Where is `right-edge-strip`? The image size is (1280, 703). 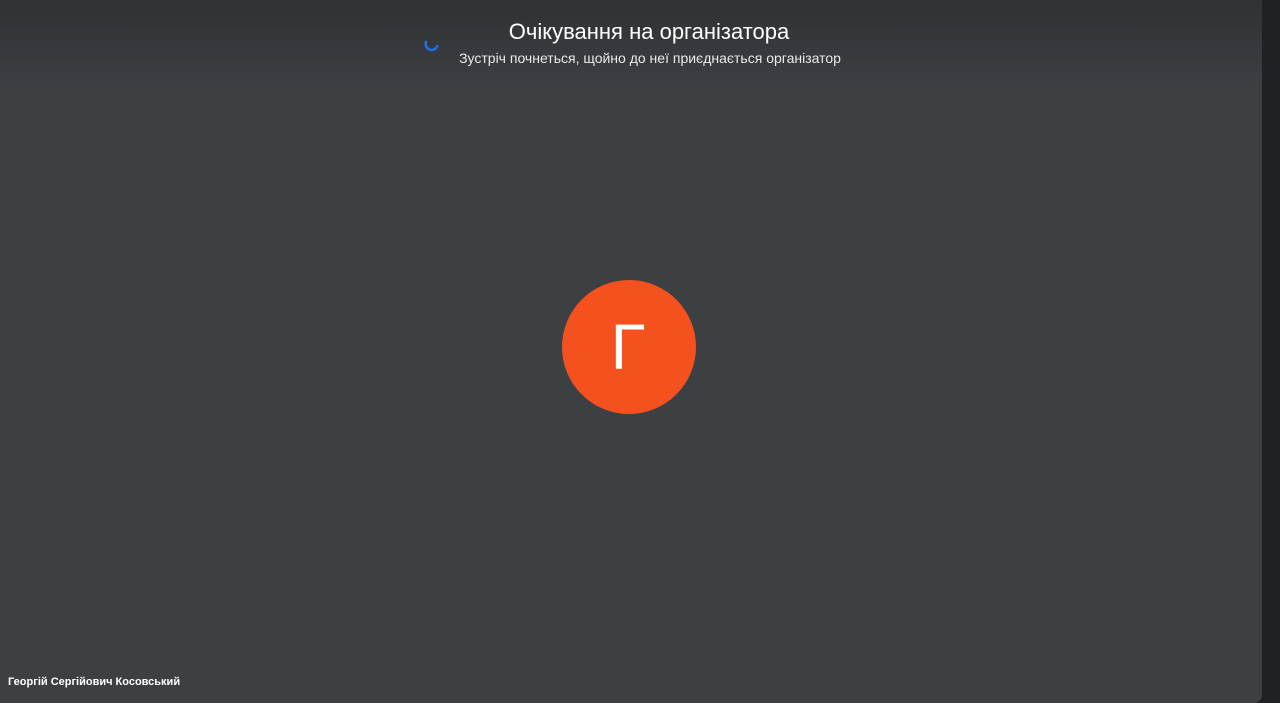
right-edge-strip is located at coordinates (1271, 351).